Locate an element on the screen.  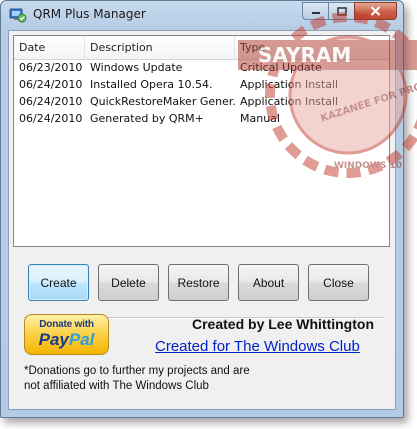
row-description: Windows Update is located at coordinates (136, 67).